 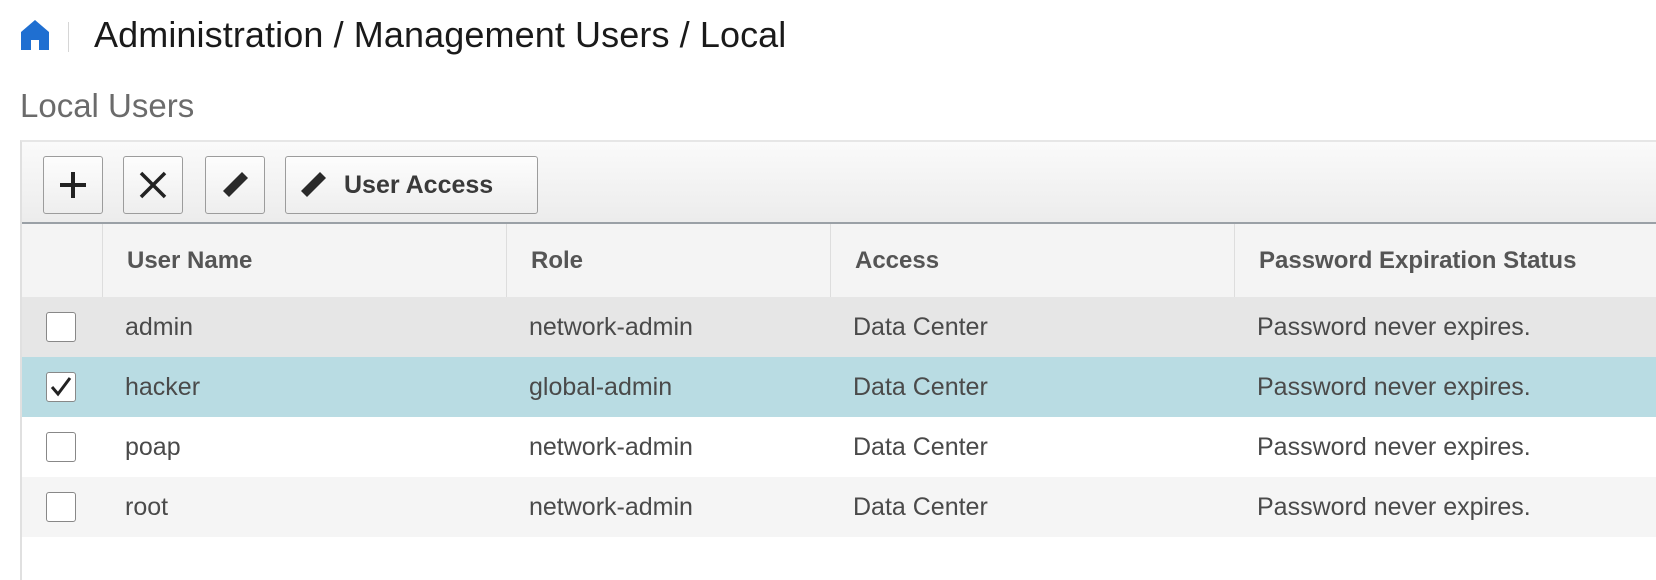 I want to click on user-access-button: User Access, so click(x=411, y=185).